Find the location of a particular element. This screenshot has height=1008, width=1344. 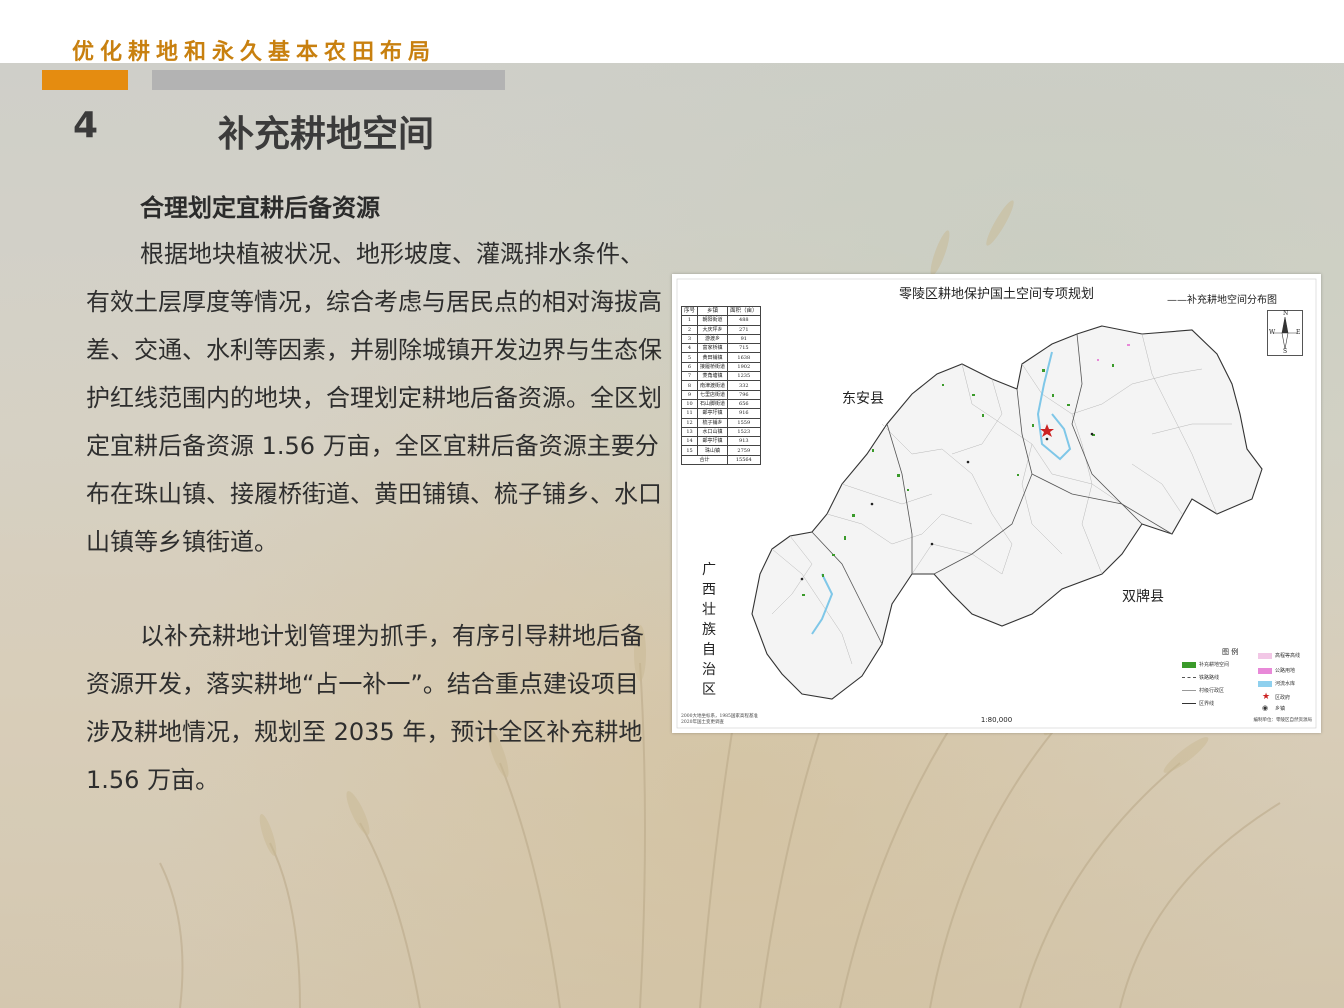

legend-label: 补充耕地空间 is located at coordinates (1214, 665).